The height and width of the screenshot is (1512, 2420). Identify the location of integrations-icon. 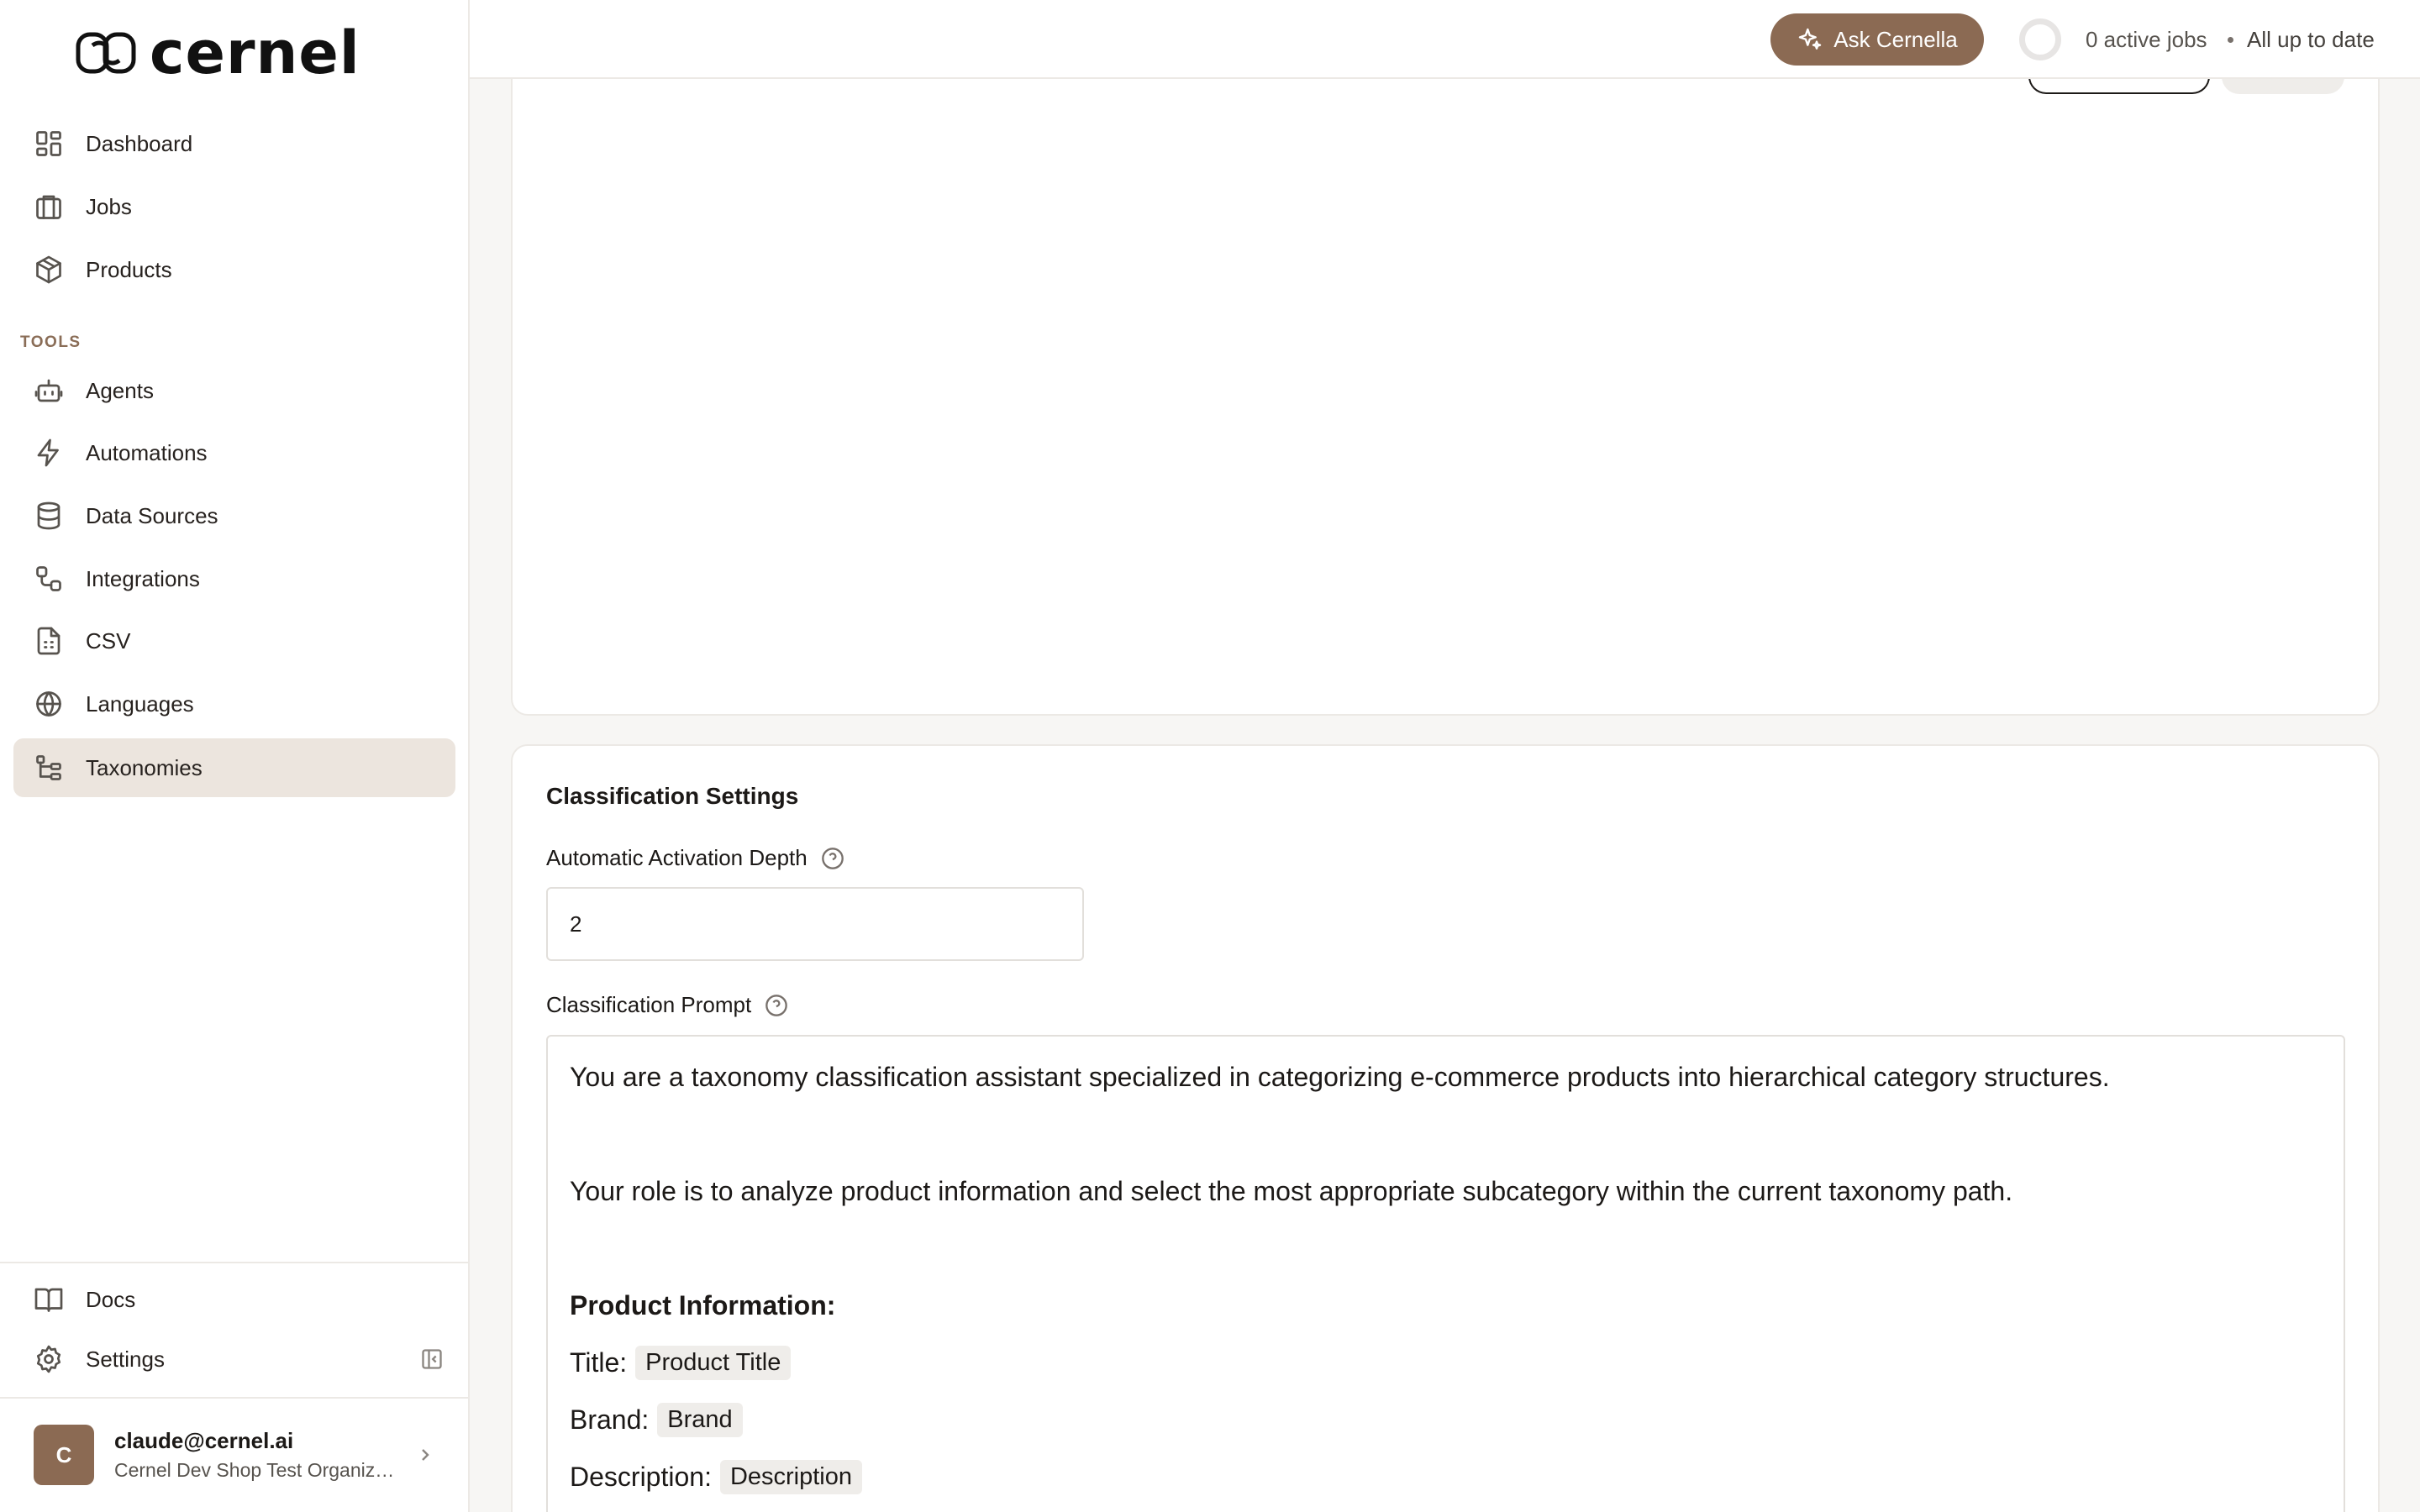
(49, 579).